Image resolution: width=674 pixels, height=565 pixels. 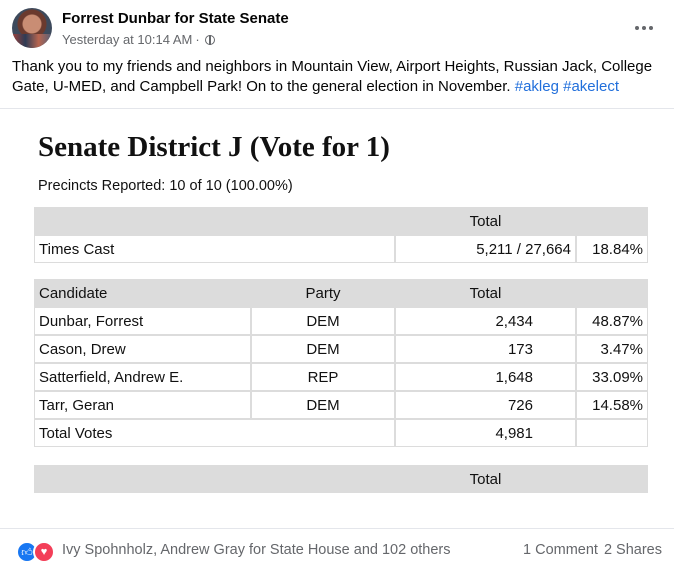 What do you see at coordinates (612, 249) in the screenshot?
I see `times-cast-percent: 18.84%` at bounding box center [612, 249].